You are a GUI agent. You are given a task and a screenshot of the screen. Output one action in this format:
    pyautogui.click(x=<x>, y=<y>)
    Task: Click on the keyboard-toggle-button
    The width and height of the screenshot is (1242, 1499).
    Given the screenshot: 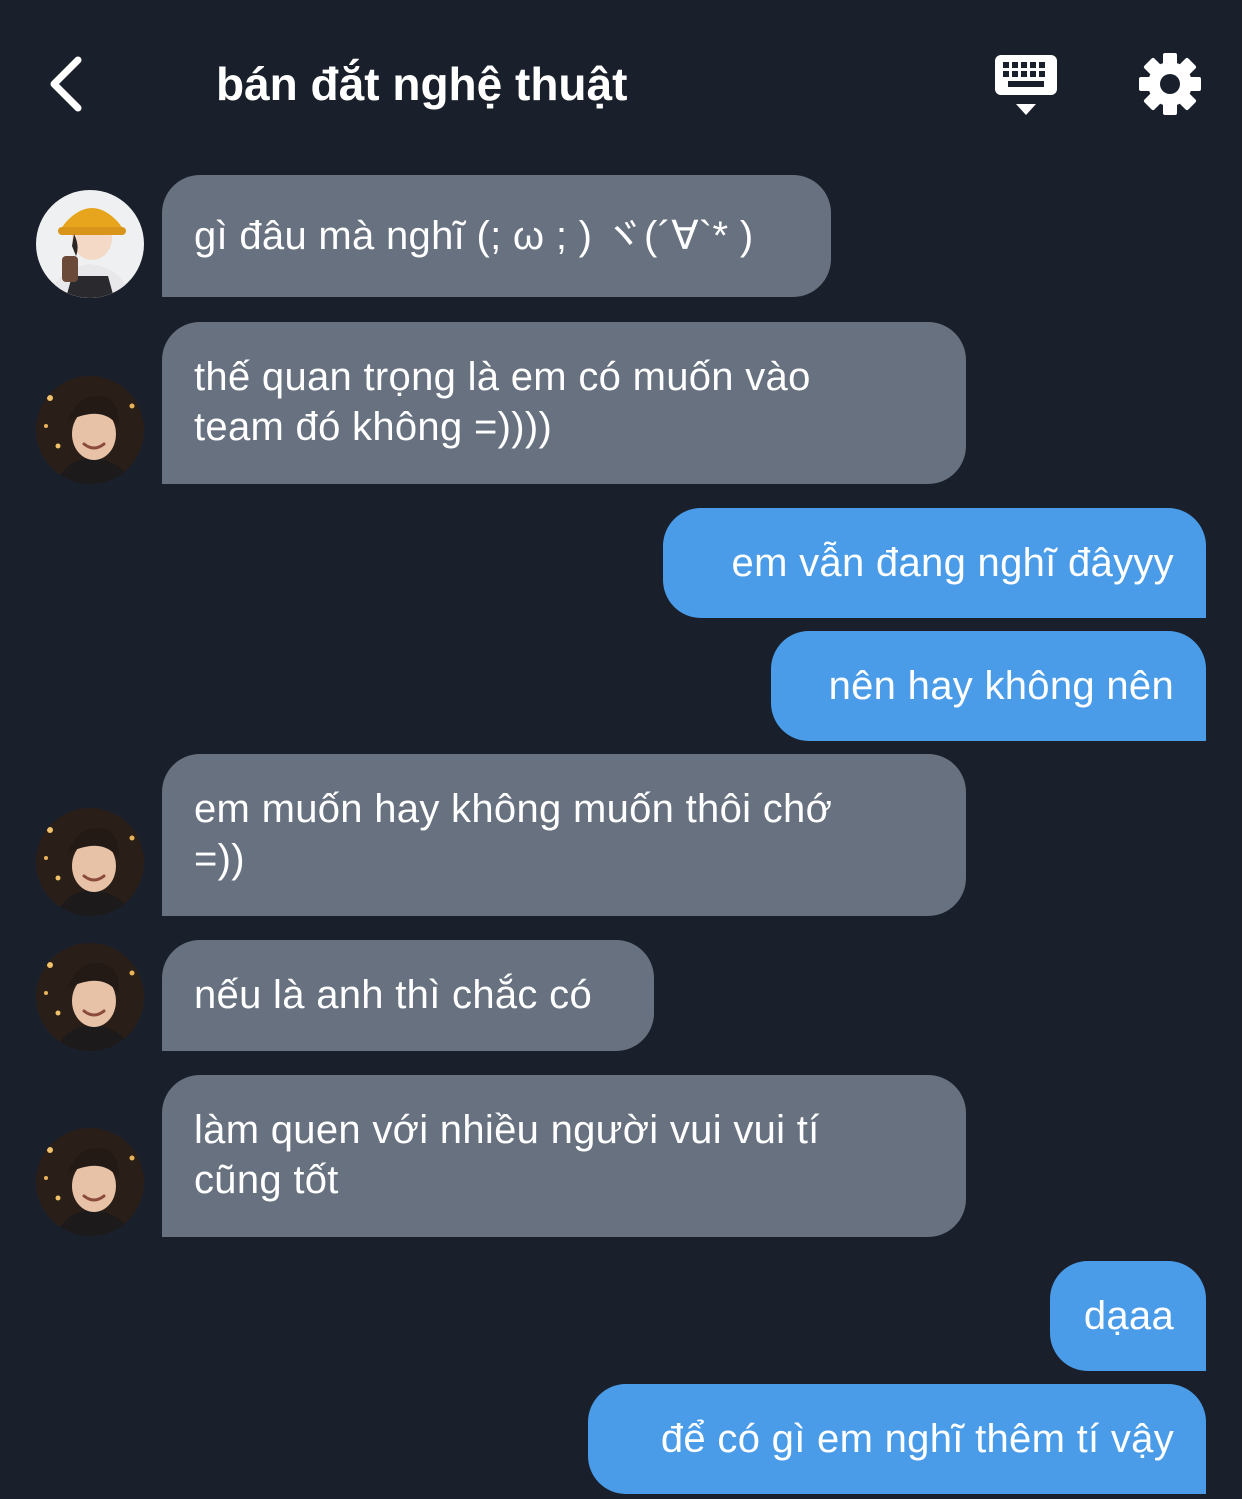 What is the action you would take?
    pyautogui.click(x=1026, y=85)
    